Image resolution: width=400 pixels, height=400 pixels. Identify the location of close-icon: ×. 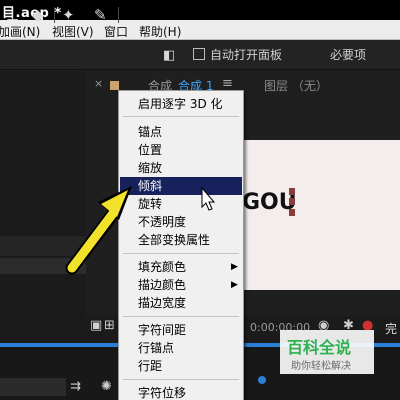
(98, 83).